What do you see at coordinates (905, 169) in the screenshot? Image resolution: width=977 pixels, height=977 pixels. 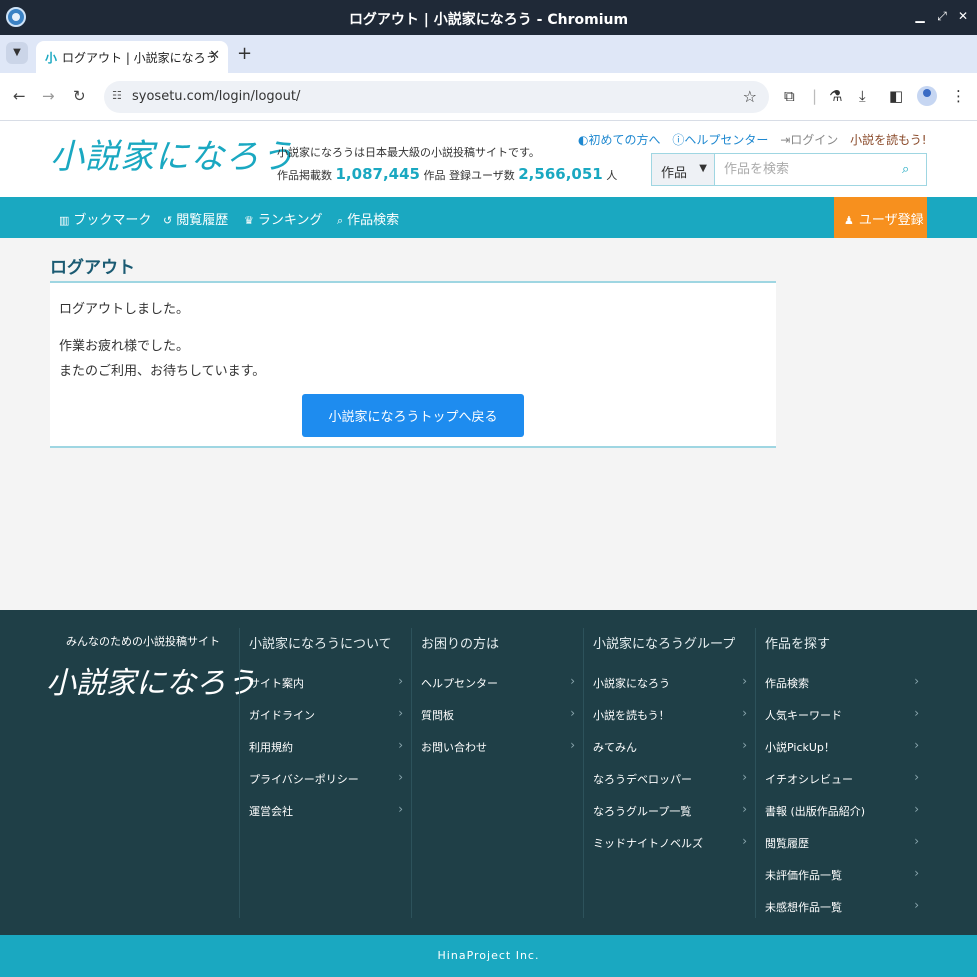 I see `search-icon: ⌕` at bounding box center [905, 169].